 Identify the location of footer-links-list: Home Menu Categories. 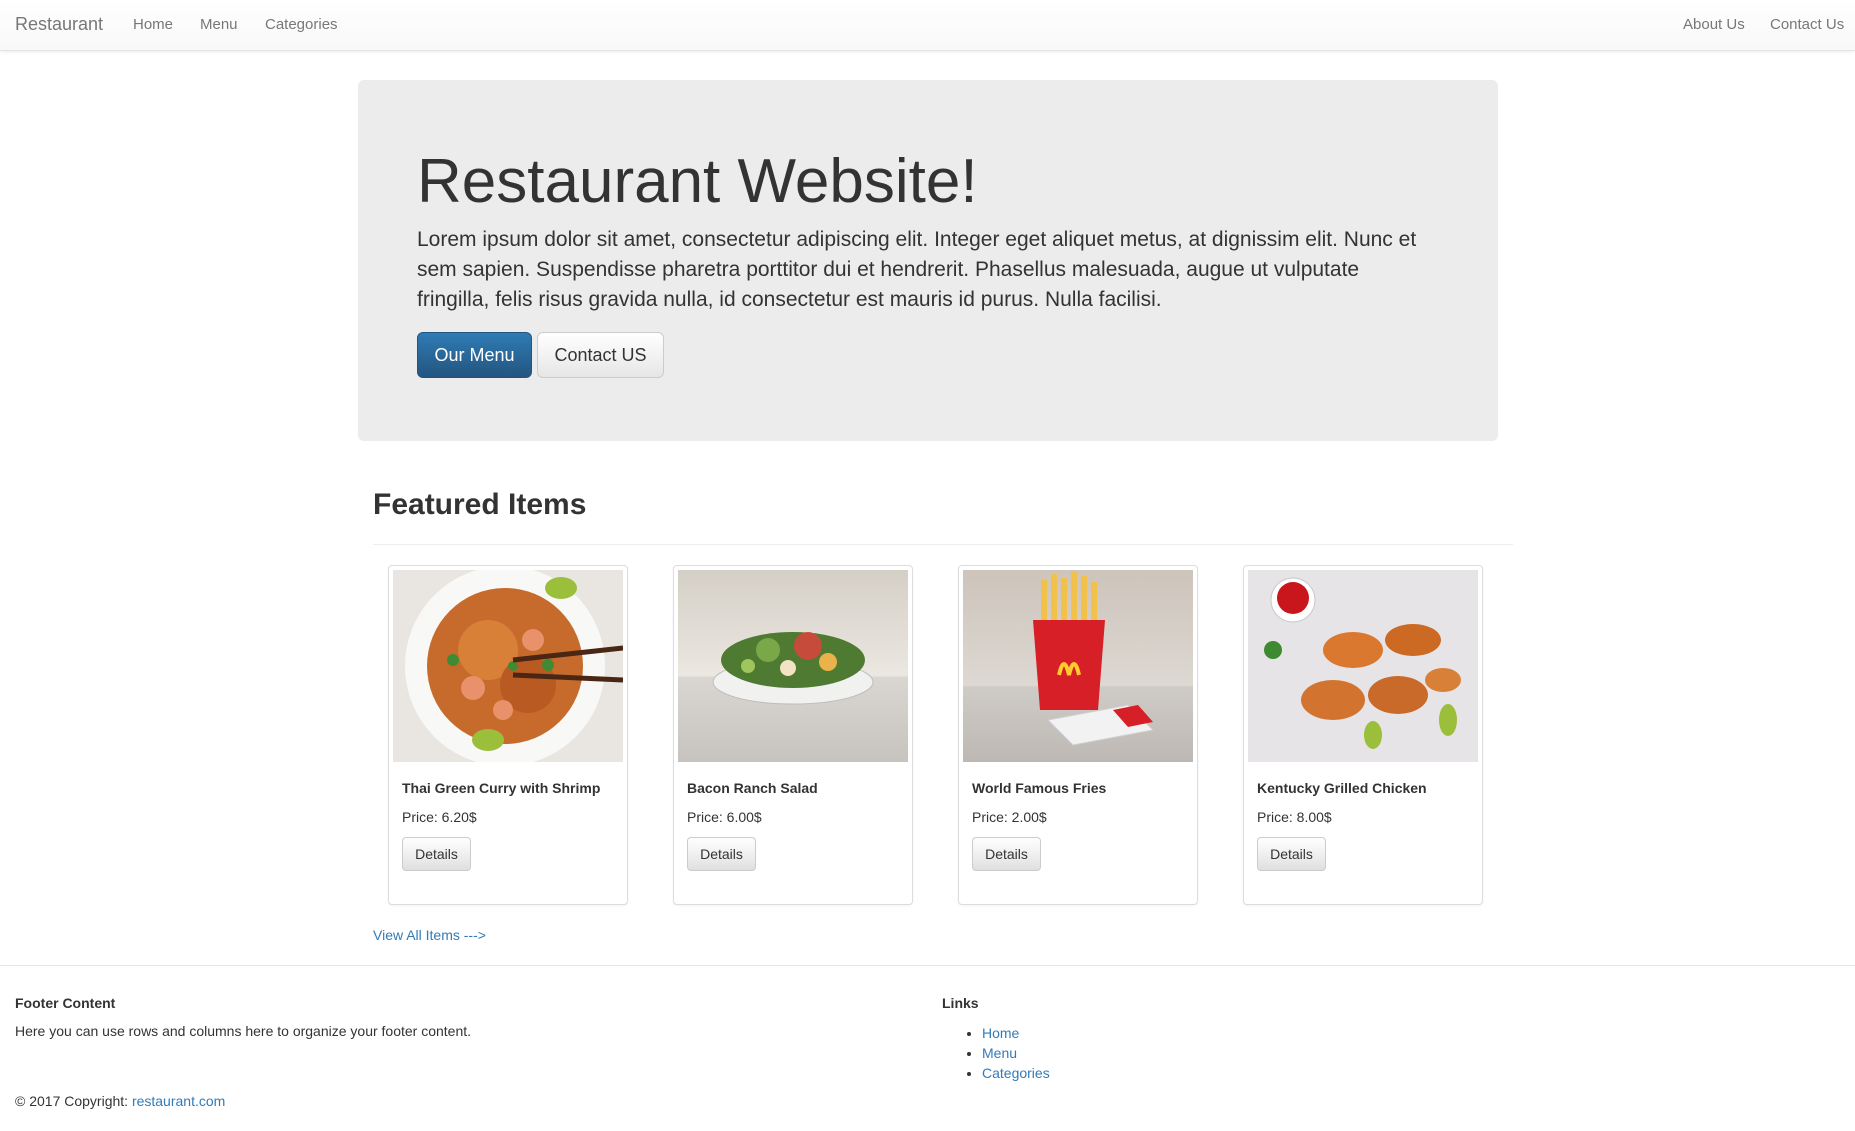
(1016, 1053).